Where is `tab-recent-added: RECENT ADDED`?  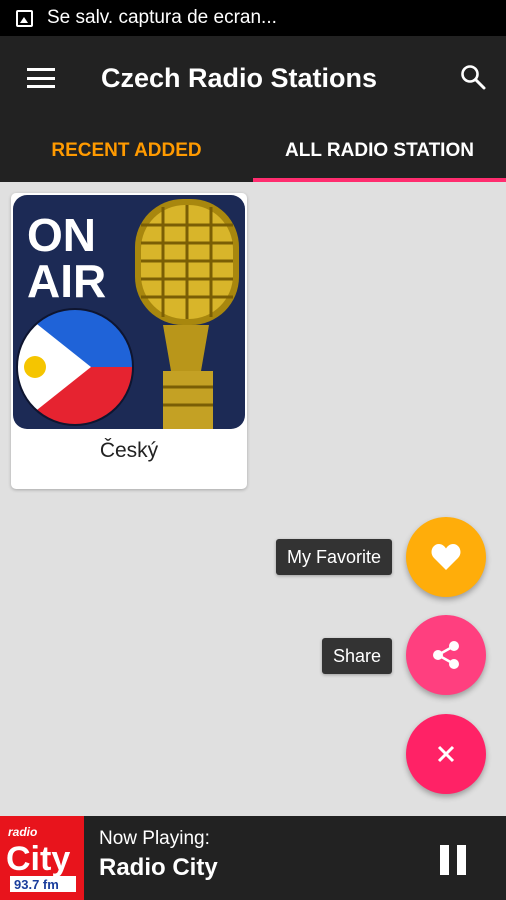 tab-recent-added: RECENT ADDED is located at coordinates (126, 151).